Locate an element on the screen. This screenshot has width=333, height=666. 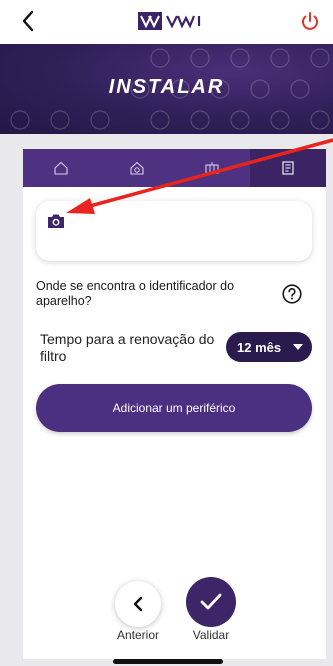
fan-unit-icon is located at coordinates (212, 168).